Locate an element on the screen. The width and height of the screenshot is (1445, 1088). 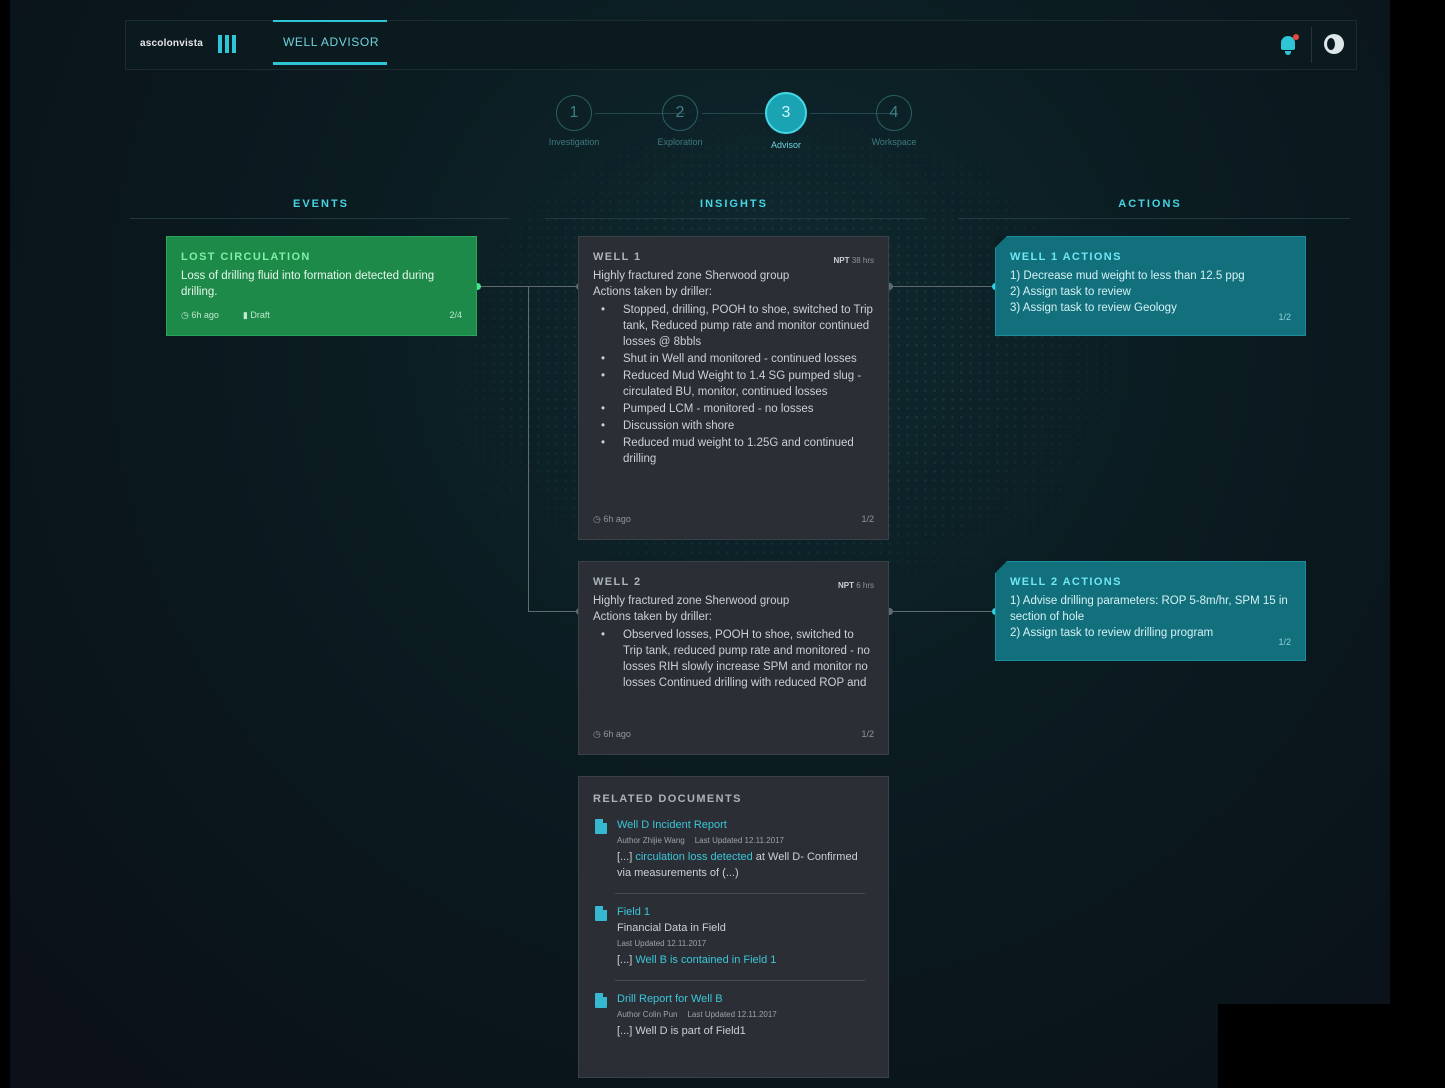
user-avatar-icon is located at coordinates (1334, 44).